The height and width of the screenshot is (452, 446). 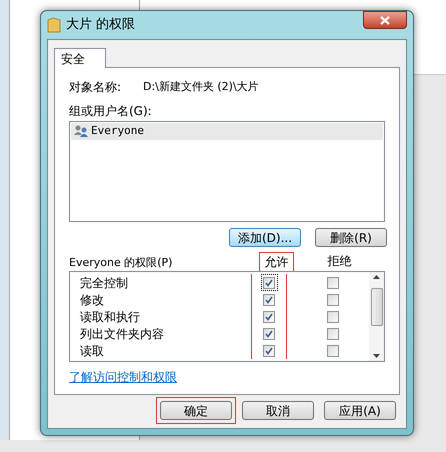 I want to click on scroll-up-icon, so click(x=376, y=277).